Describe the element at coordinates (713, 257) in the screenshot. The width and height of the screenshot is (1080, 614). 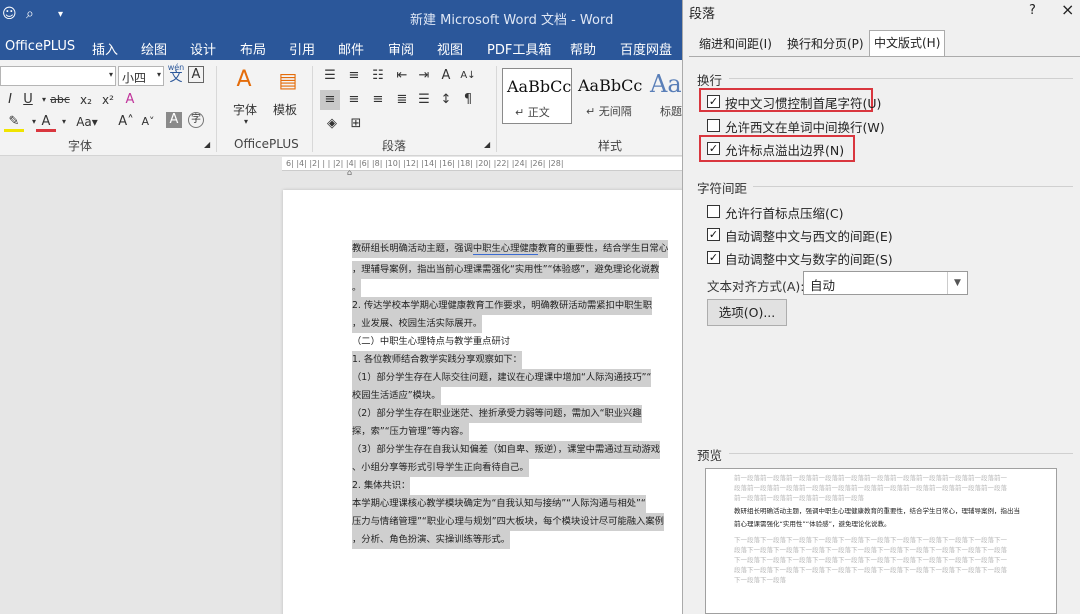
I see `checkbox-asian-number-spacing: ✓` at that location.